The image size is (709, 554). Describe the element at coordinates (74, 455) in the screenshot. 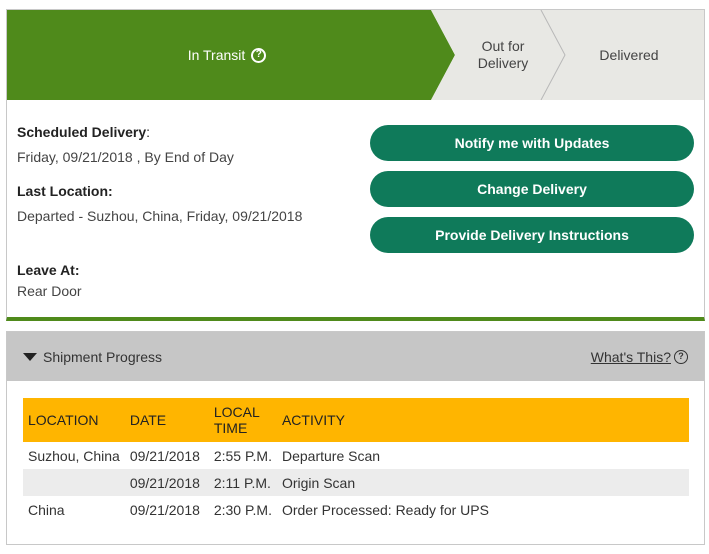

I see `row-location: Suzhou, China` at that location.